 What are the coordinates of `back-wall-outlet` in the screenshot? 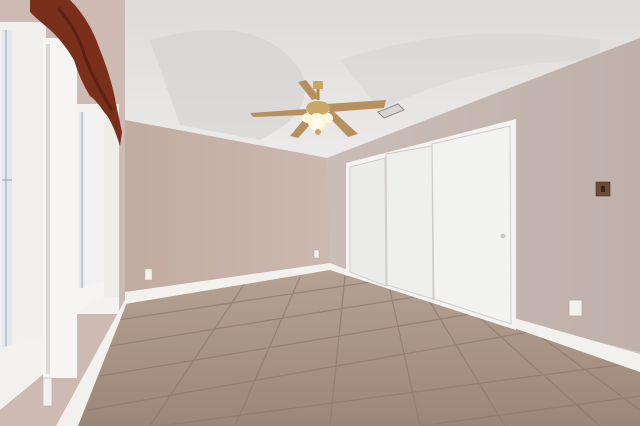 It's located at (148, 274).